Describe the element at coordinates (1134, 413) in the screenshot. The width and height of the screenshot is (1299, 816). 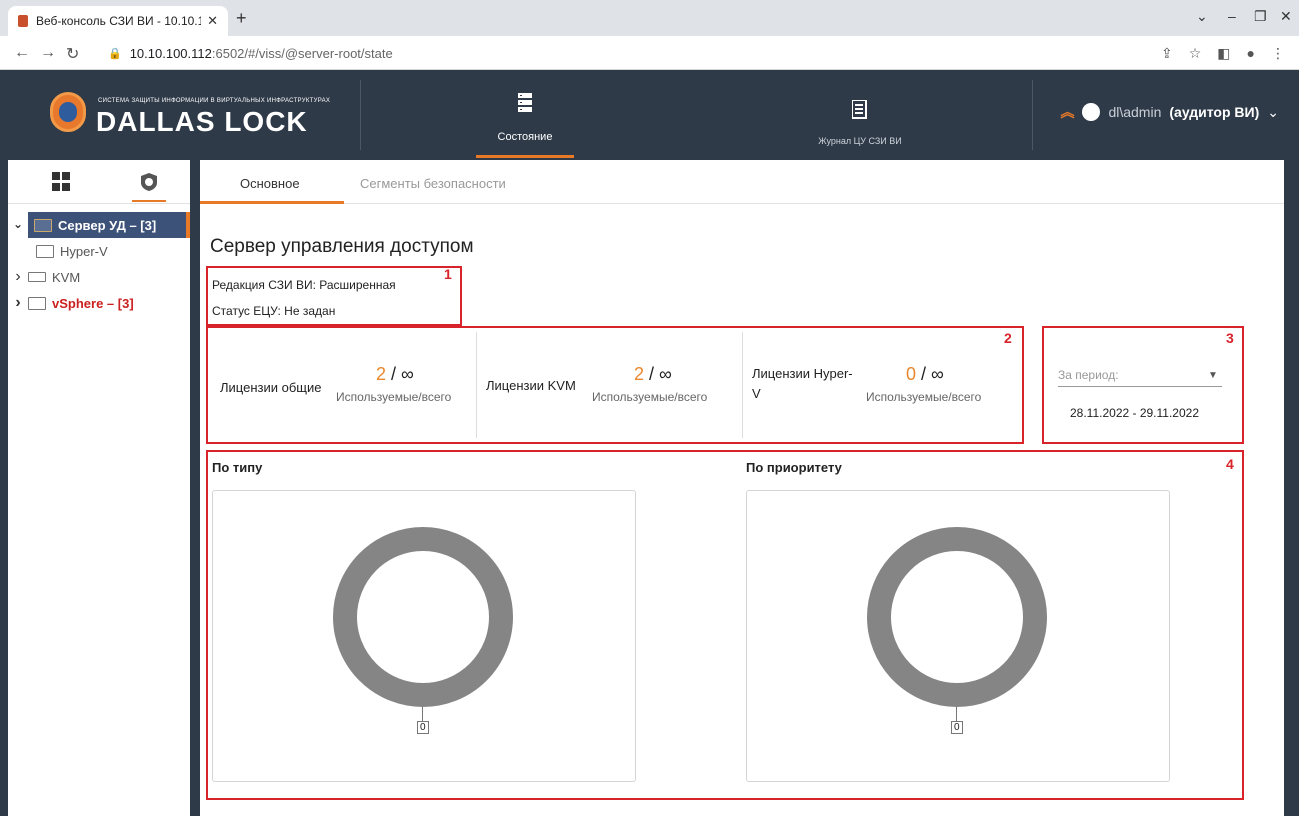
I see `period-dates: 28.11.2022 - 29.11.2022` at that location.